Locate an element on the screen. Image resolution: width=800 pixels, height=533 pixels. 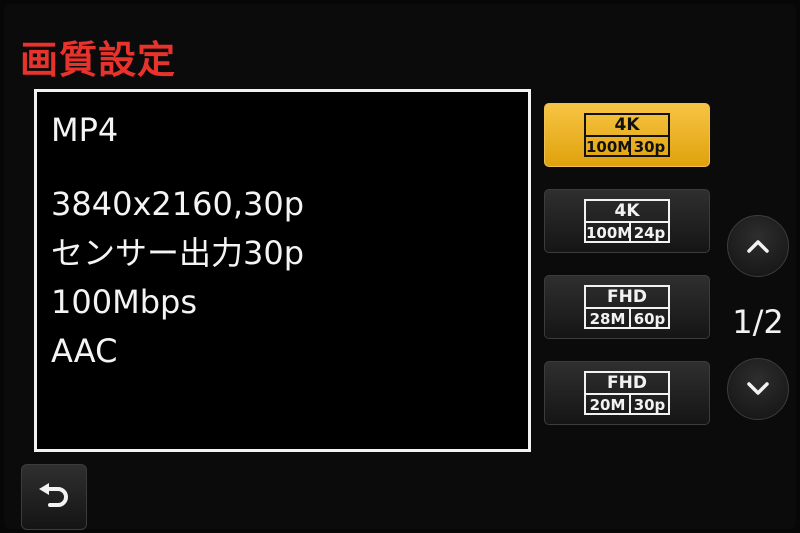
quality-option-fhd-28m-60p: FHD 28M 60p is located at coordinates (627, 307).